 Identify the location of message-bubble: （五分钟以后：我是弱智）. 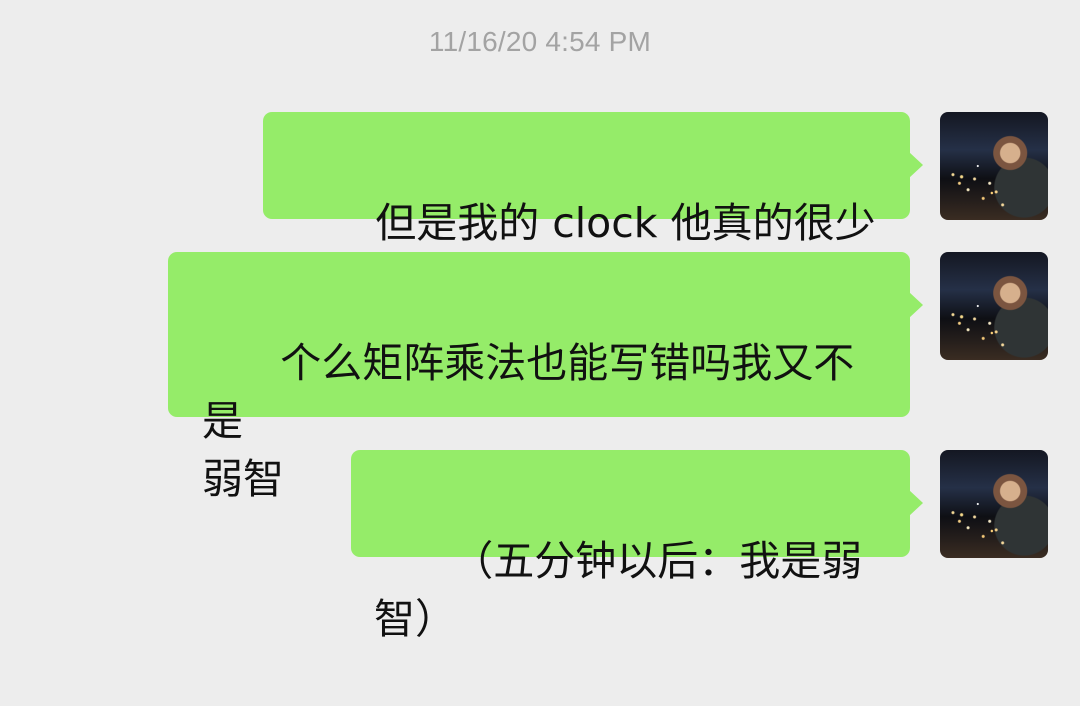
(637, 546).